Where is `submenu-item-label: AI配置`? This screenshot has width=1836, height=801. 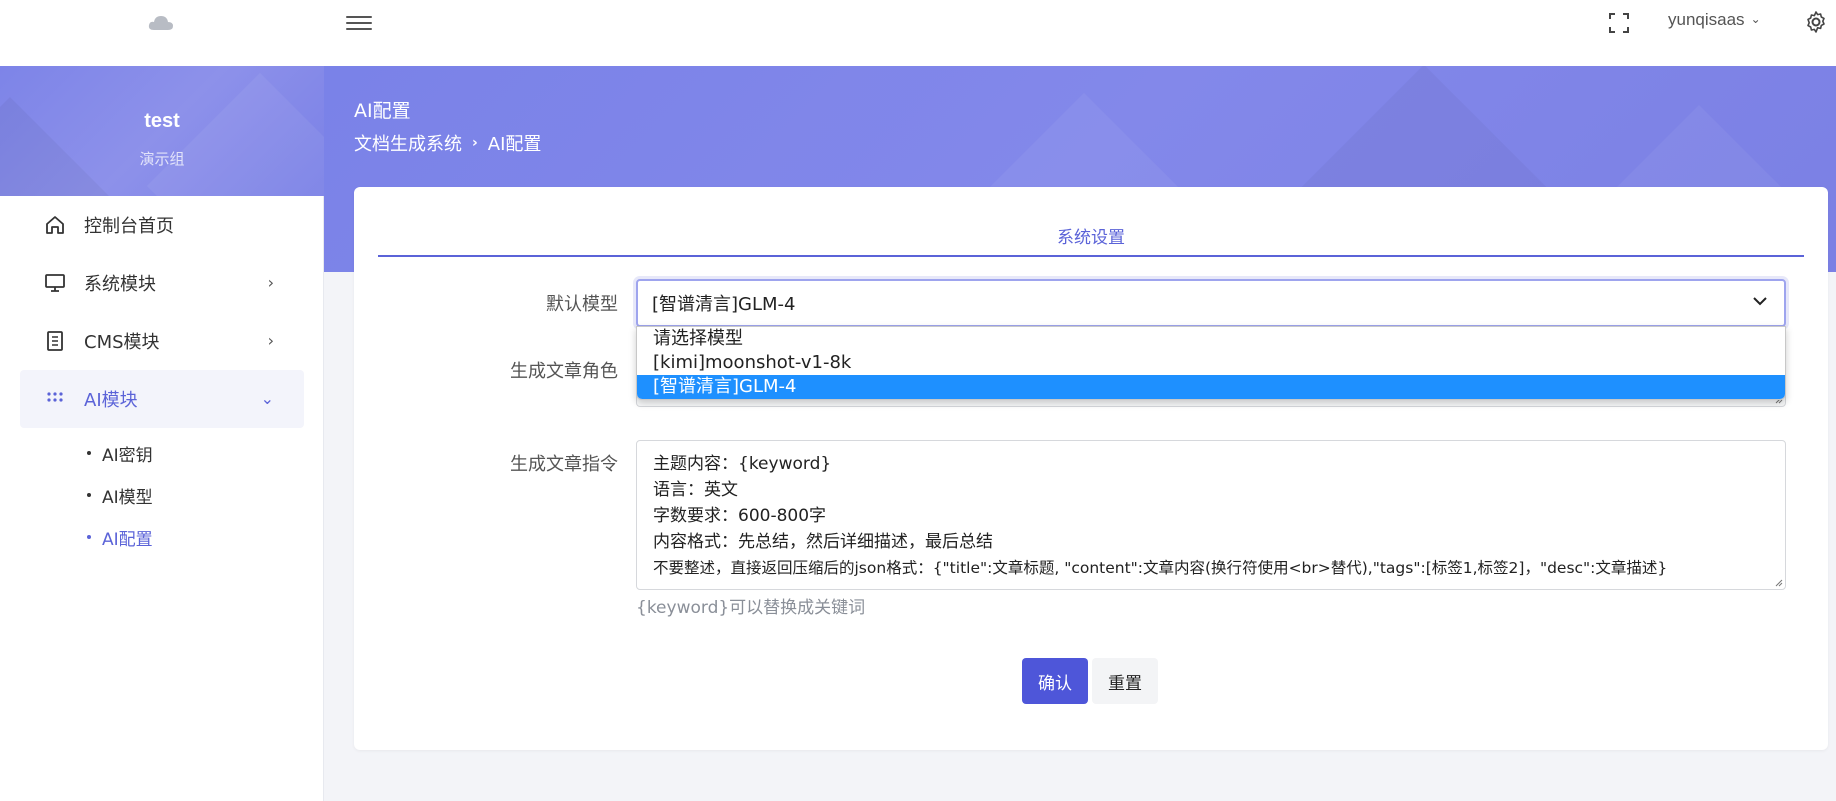
submenu-item-label: AI配置 is located at coordinates (127, 539).